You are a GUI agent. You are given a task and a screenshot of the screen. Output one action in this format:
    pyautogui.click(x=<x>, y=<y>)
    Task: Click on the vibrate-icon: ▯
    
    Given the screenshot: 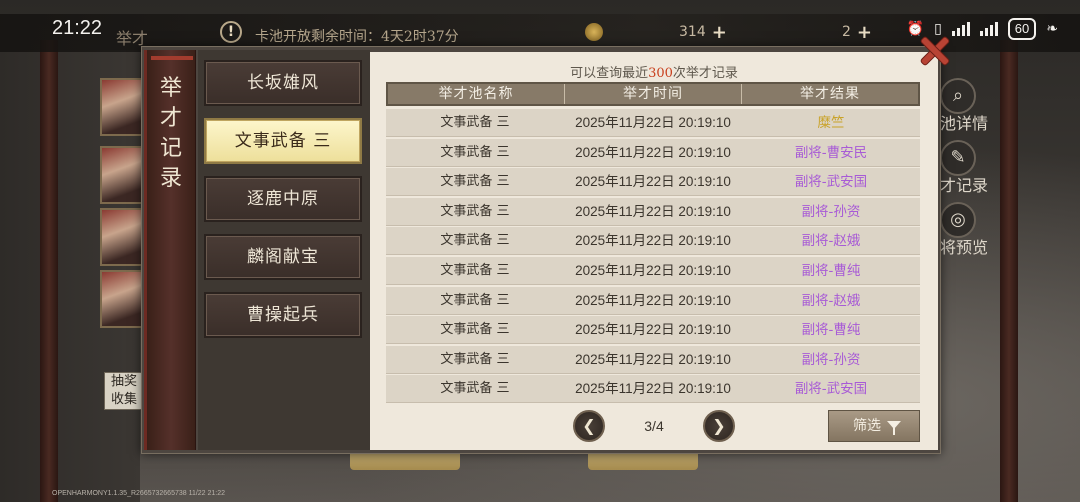 What is the action you would take?
    pyautogui.click(x=938, y=29)
    